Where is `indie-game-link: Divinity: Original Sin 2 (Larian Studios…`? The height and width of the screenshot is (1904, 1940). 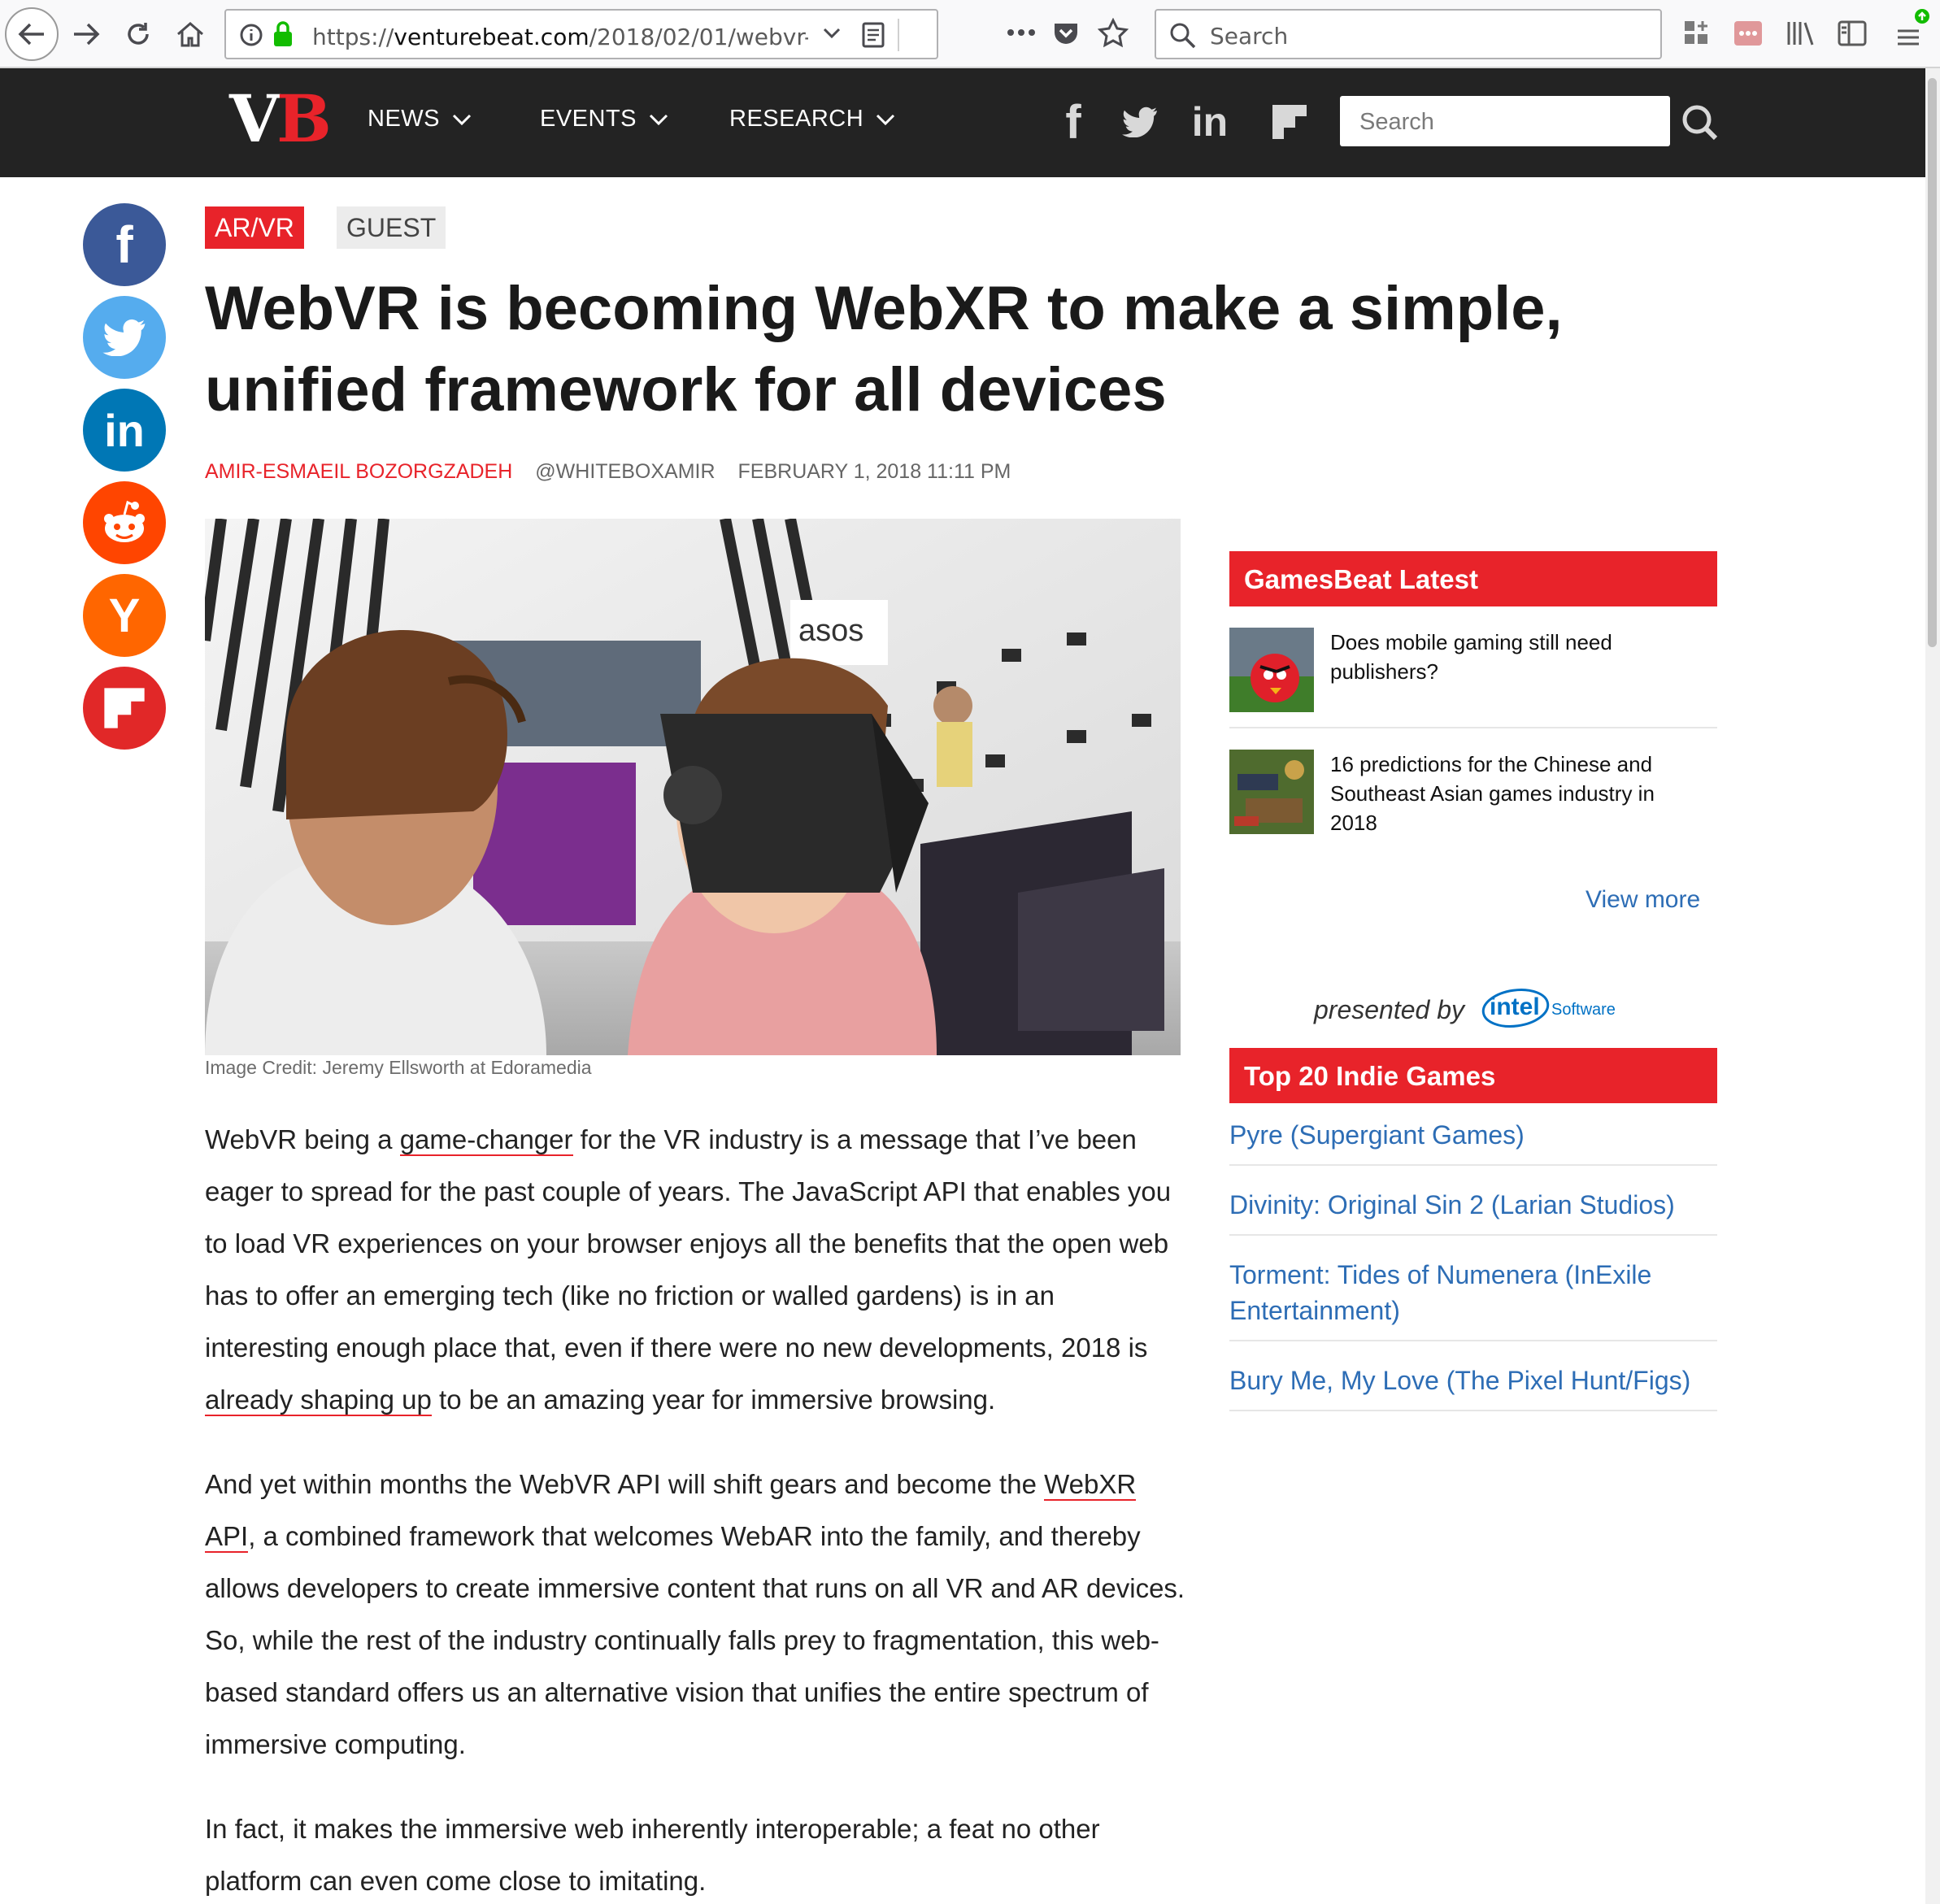 indie-game-link: Divinity: Original Sin 2 (Larian Studios… is located at coordinates (1473, 1211).